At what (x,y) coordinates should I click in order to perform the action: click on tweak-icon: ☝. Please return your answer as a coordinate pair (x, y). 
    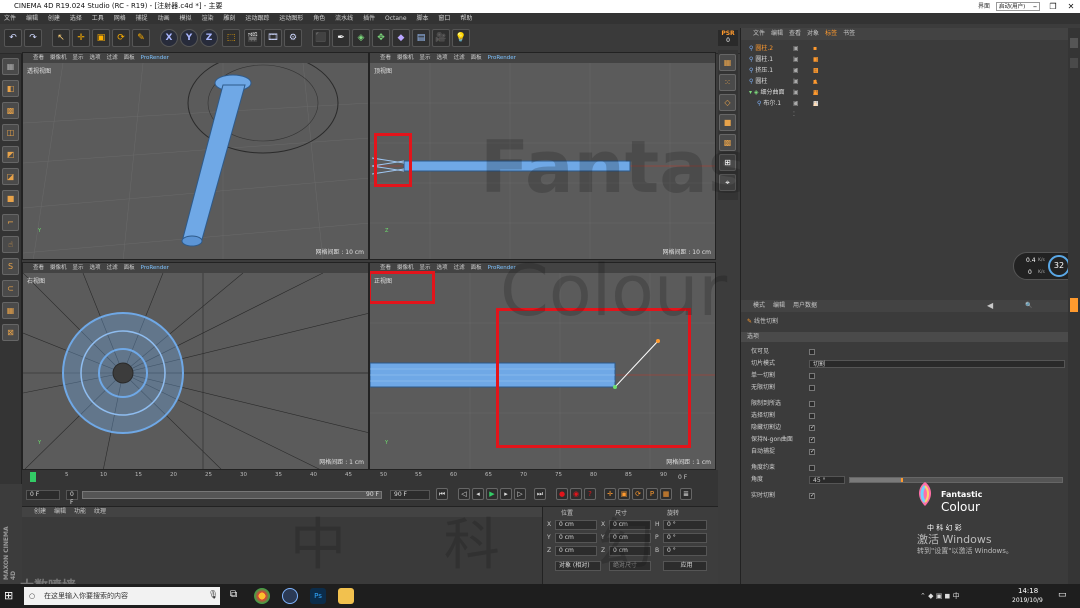
    Looking at the image, I should click on (10, 244).